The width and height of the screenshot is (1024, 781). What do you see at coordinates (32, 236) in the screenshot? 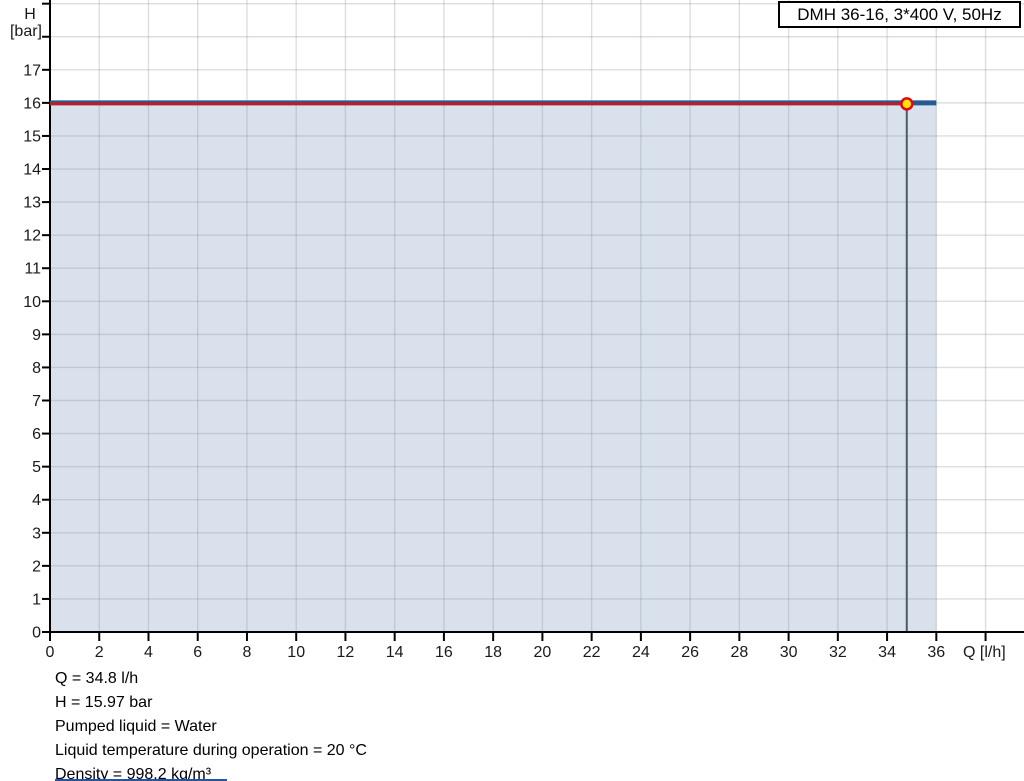
I see `y-tick-label: 12` at bounding box center [32, 236].